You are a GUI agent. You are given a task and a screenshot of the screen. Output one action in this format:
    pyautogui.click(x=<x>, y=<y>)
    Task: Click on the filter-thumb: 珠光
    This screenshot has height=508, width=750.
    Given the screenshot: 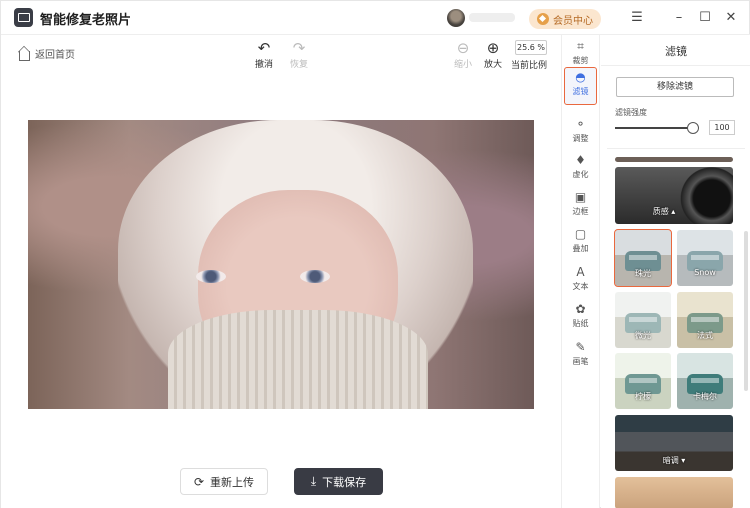 What is the action you would take?
    pyautogui.click(x=643, y=258)
    